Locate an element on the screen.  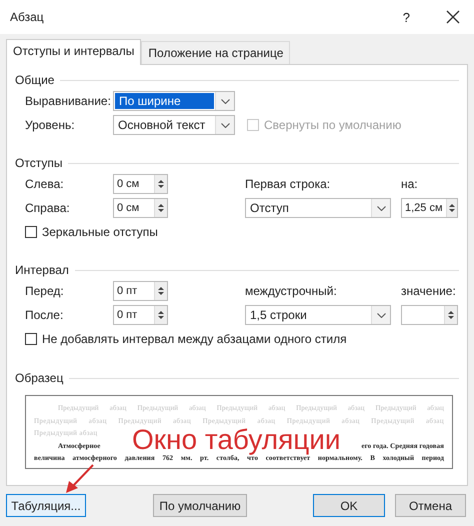
alignment-dropdown: По ширине is located at coordinates (174, 101).